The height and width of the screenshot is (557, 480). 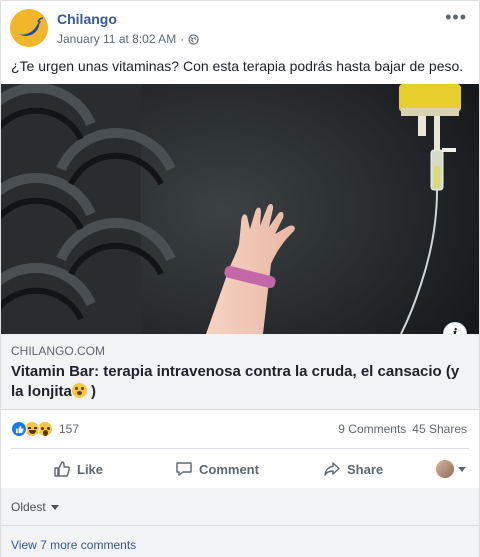 I want to click on post-as-selector, so click(x=451, y=469).